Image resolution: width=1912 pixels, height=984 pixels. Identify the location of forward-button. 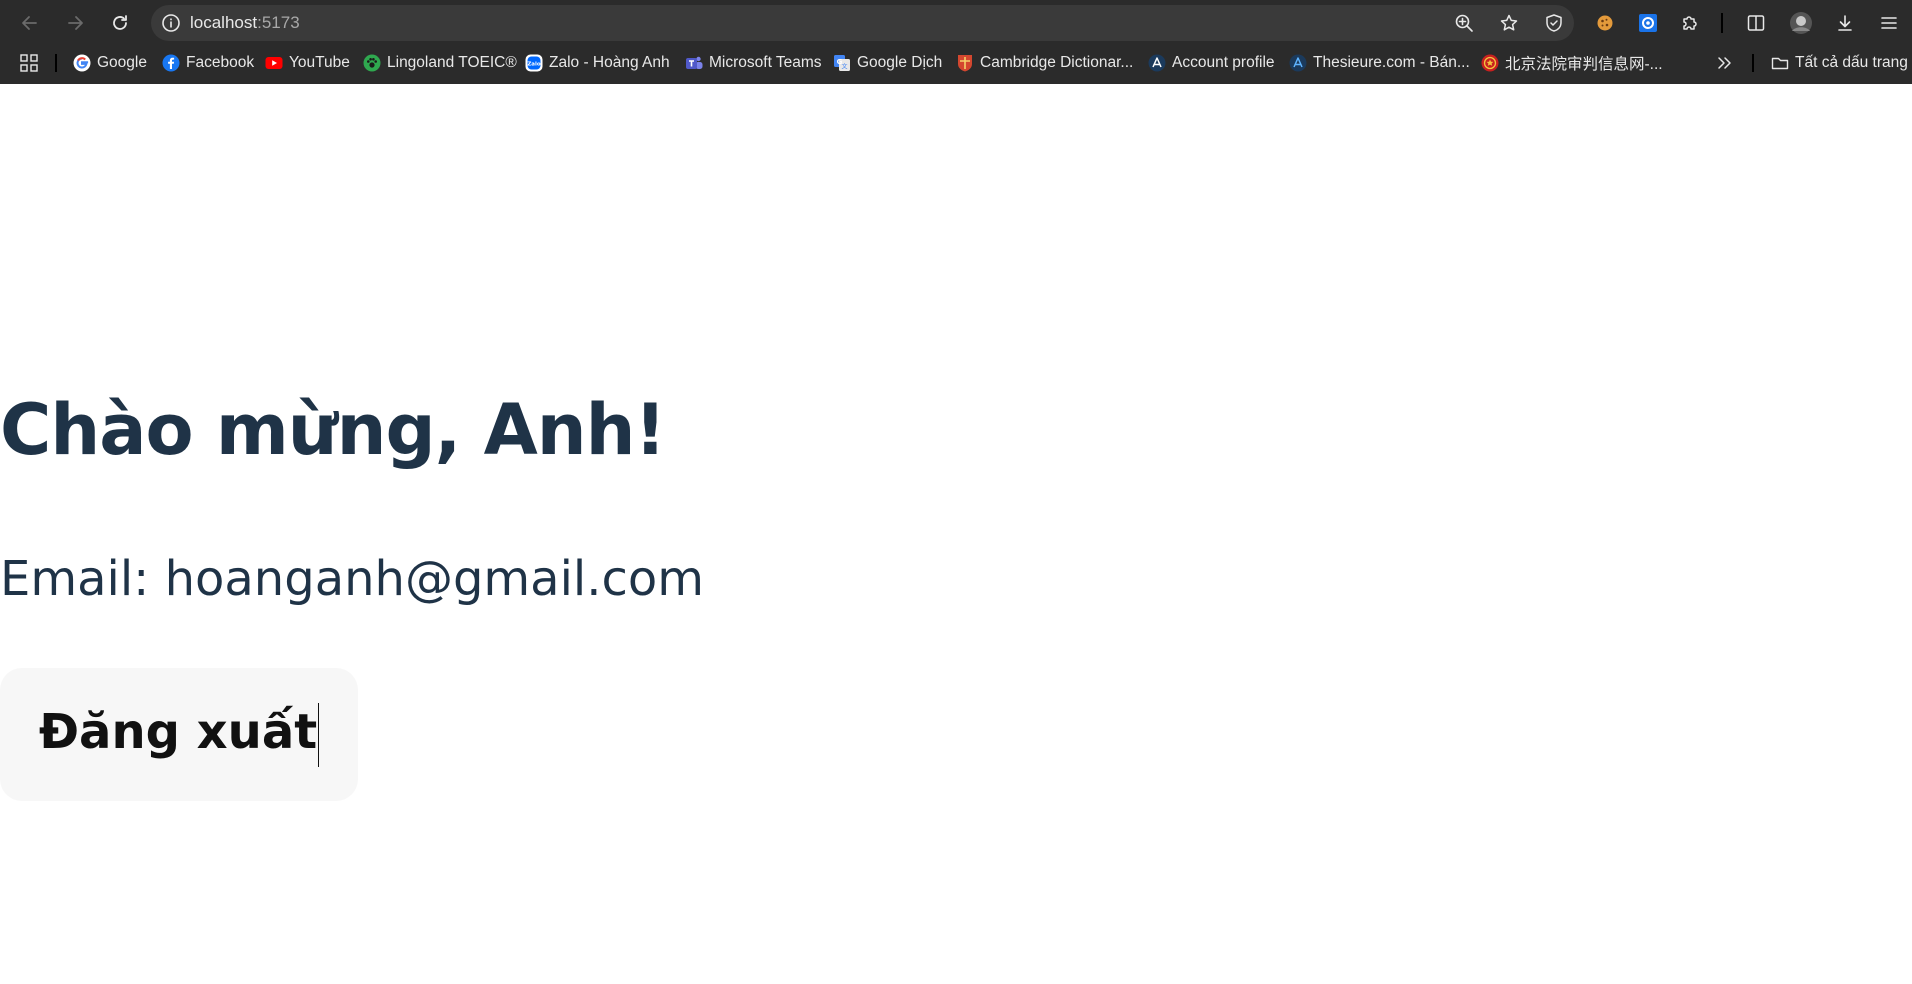
(75, 23).